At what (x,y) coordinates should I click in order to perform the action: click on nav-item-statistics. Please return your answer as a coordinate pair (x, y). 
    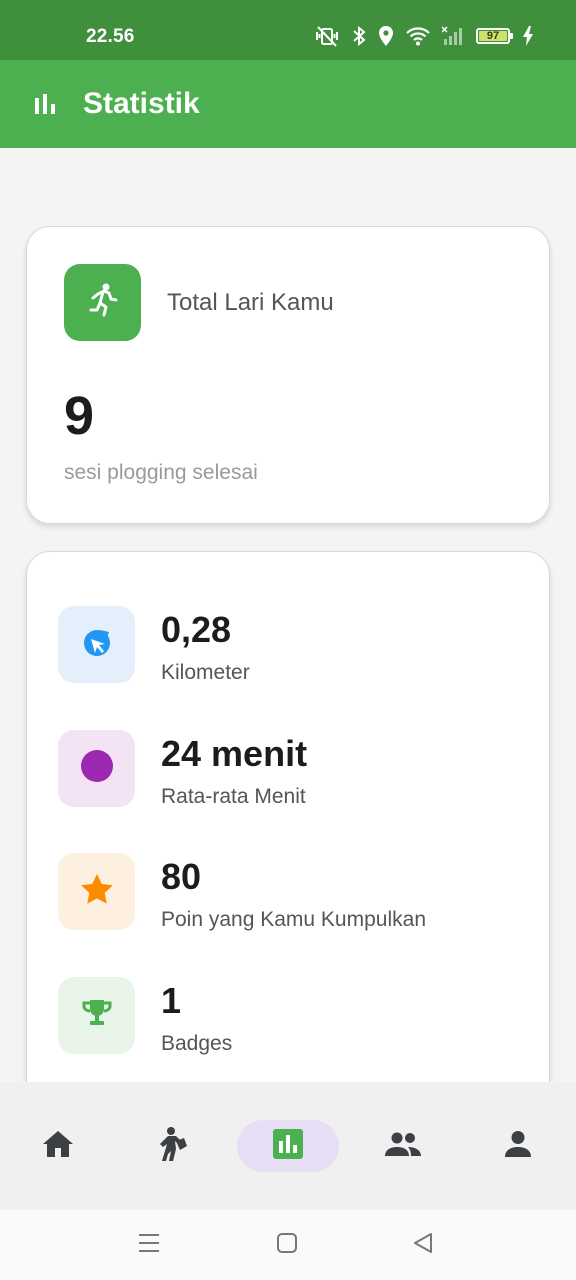
    Looking at the image, I should click on (288, 1146).